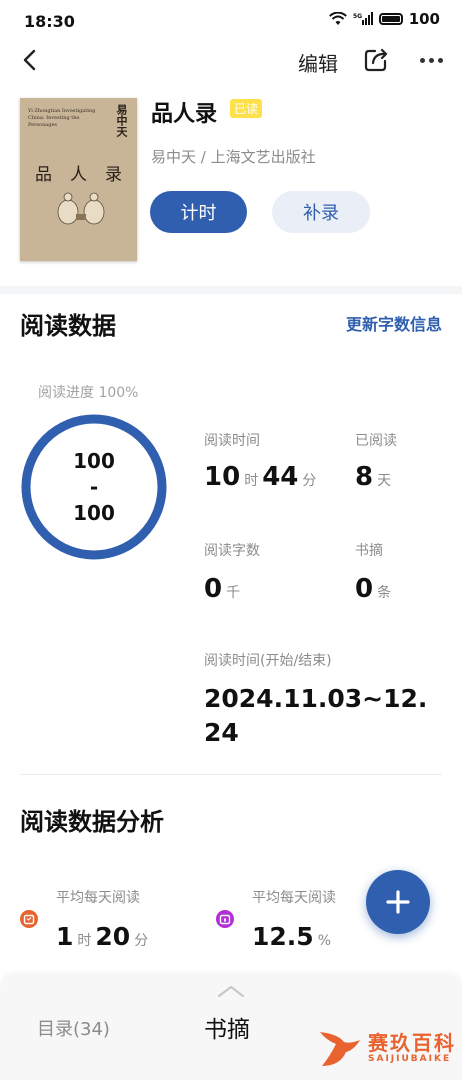  What do you see at coordinates (316, 715) in the screenshot?
I see `reading-range-value: 2024.11.03~12.24` at bounding box center [316, 715].